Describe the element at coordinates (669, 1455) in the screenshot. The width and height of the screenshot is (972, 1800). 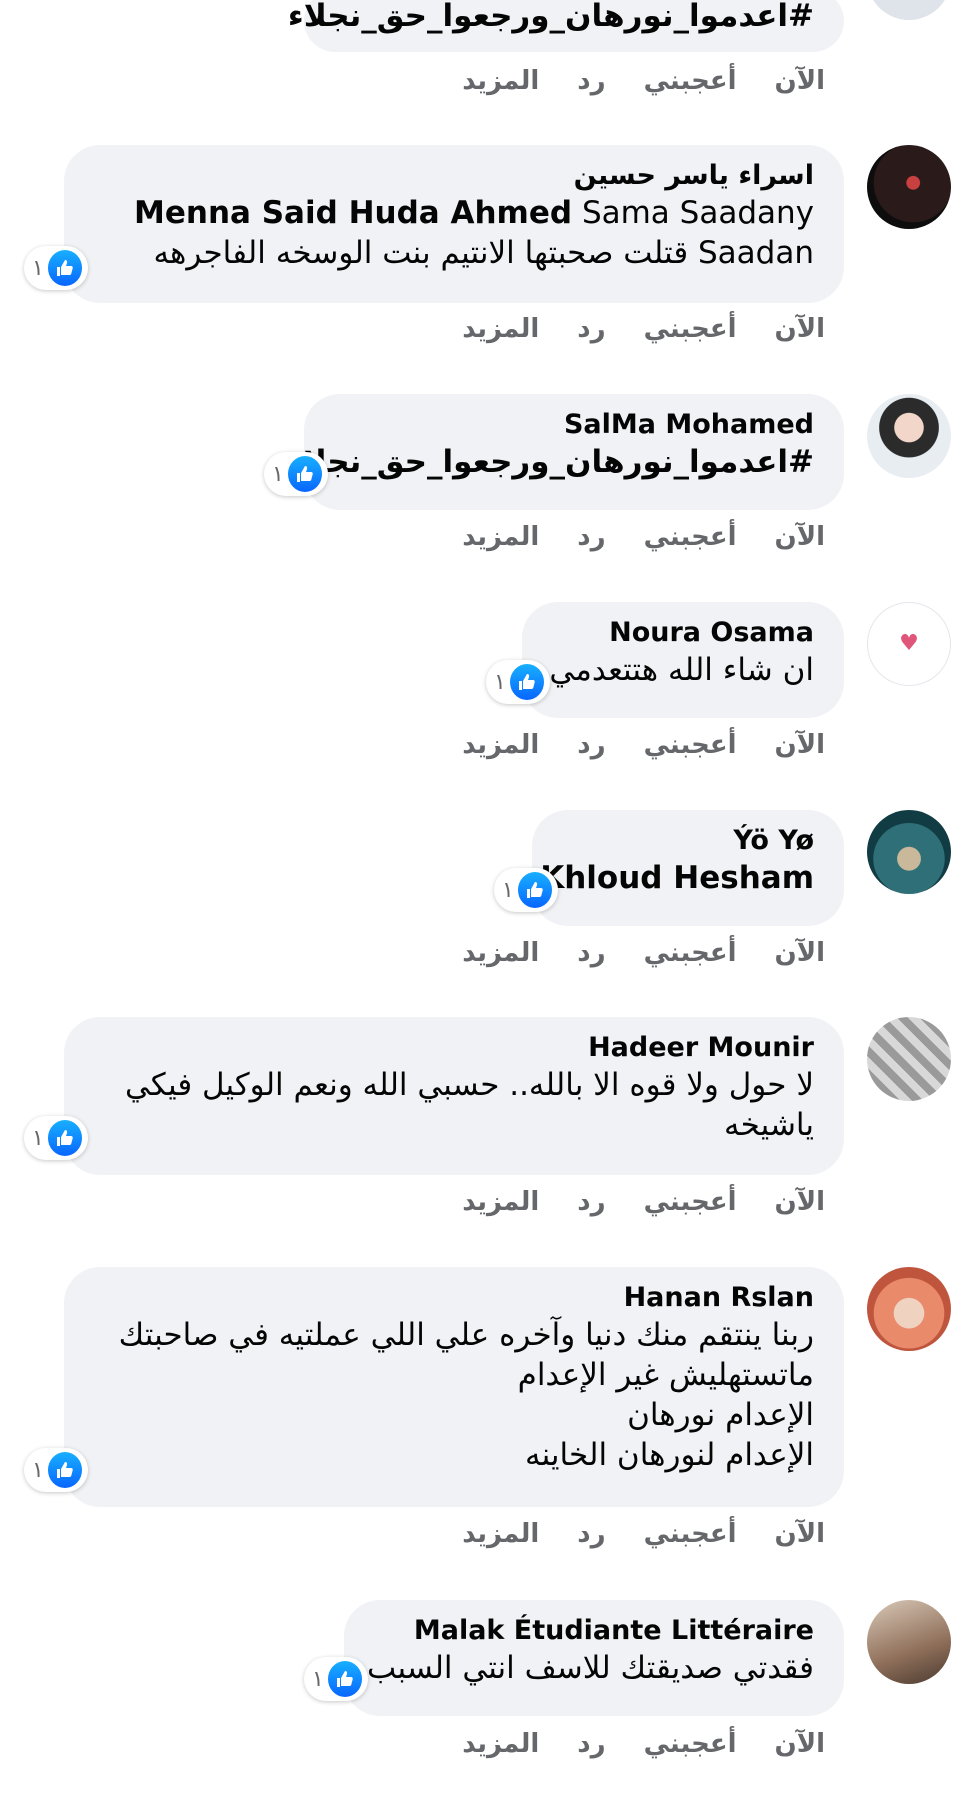
I see `comment-text: الإعدام لنورهان الخاينه` at that location.